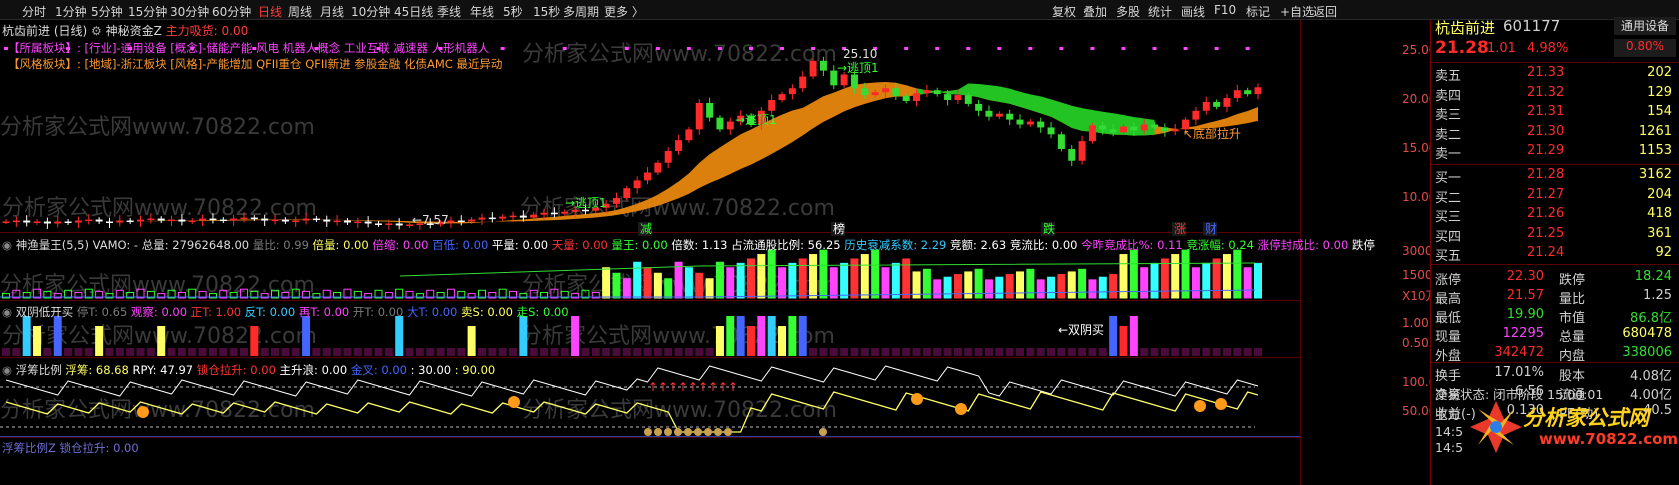 Image resolution: width=1679 pixels, height=485 pixels. Describe the element at coordinates (1651, 318) in the screenshot. I see `stat-value: 86.8亿` at that location.